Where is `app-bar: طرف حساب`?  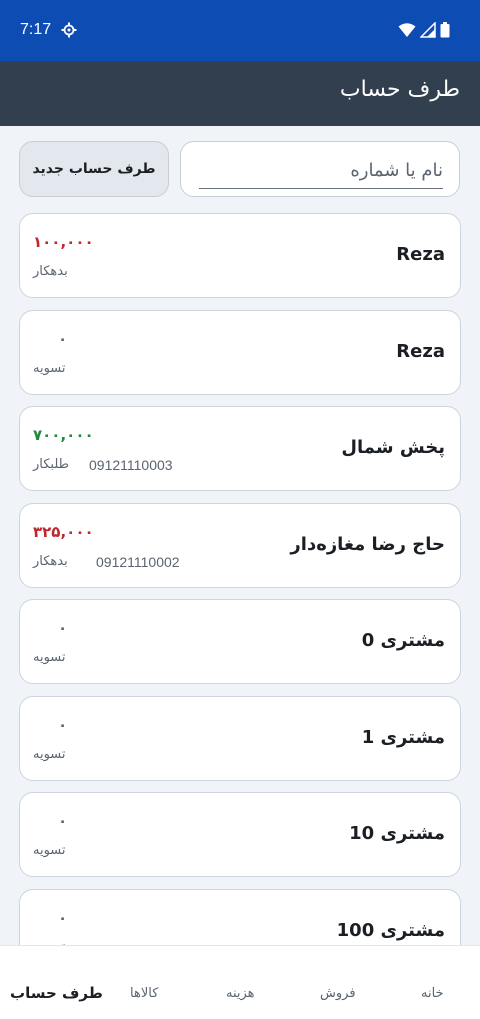
app-bar: طرف حساب is located at coordinates (240, 93).